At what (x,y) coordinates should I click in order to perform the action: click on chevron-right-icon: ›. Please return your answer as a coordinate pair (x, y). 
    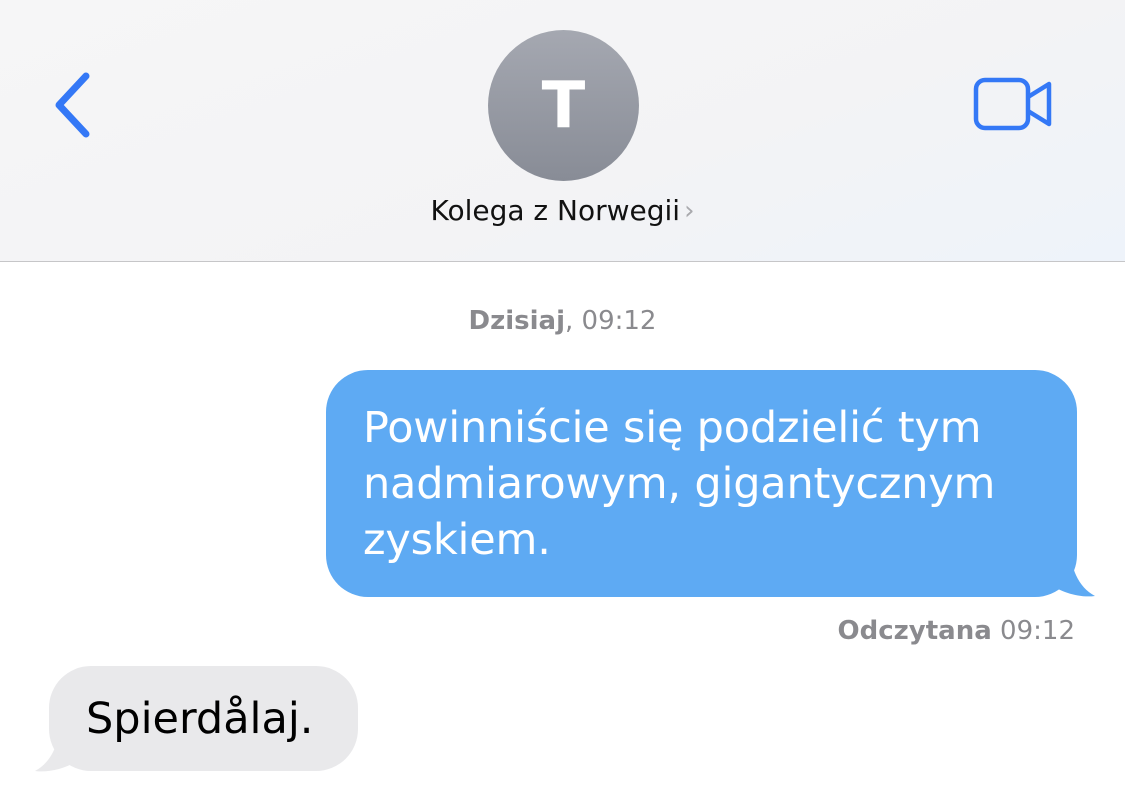
    Looking at the image, I should click on (689, 211).